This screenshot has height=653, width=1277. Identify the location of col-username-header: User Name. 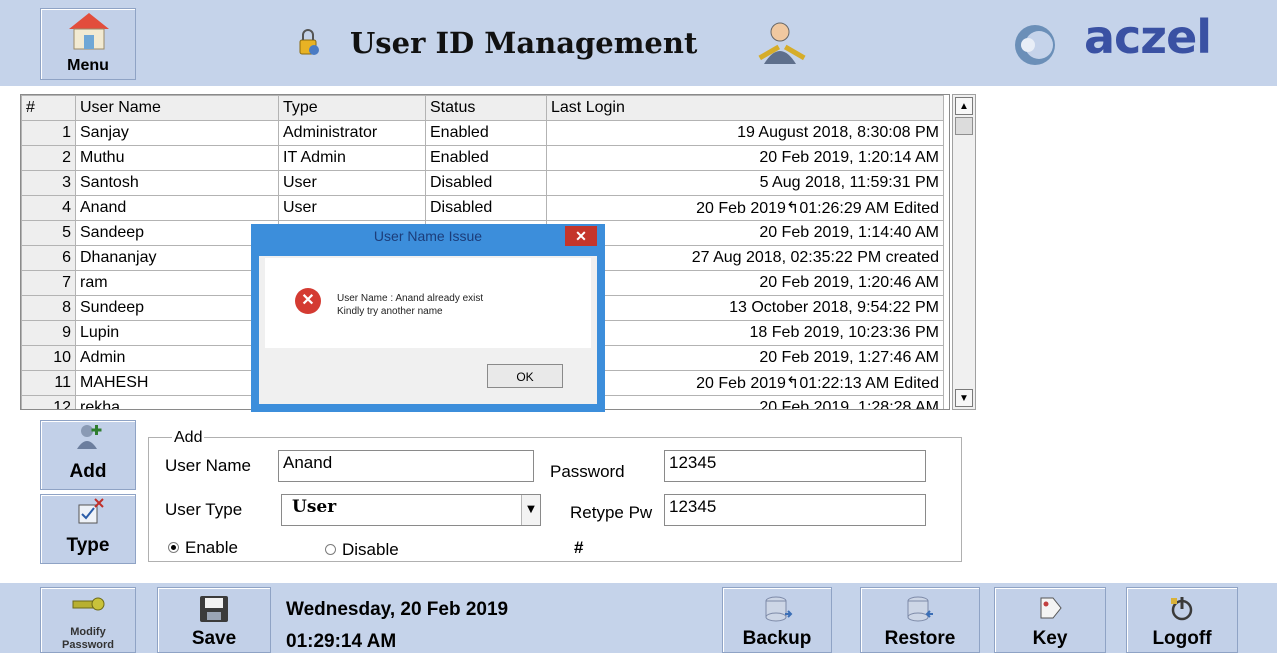
(177, 108).